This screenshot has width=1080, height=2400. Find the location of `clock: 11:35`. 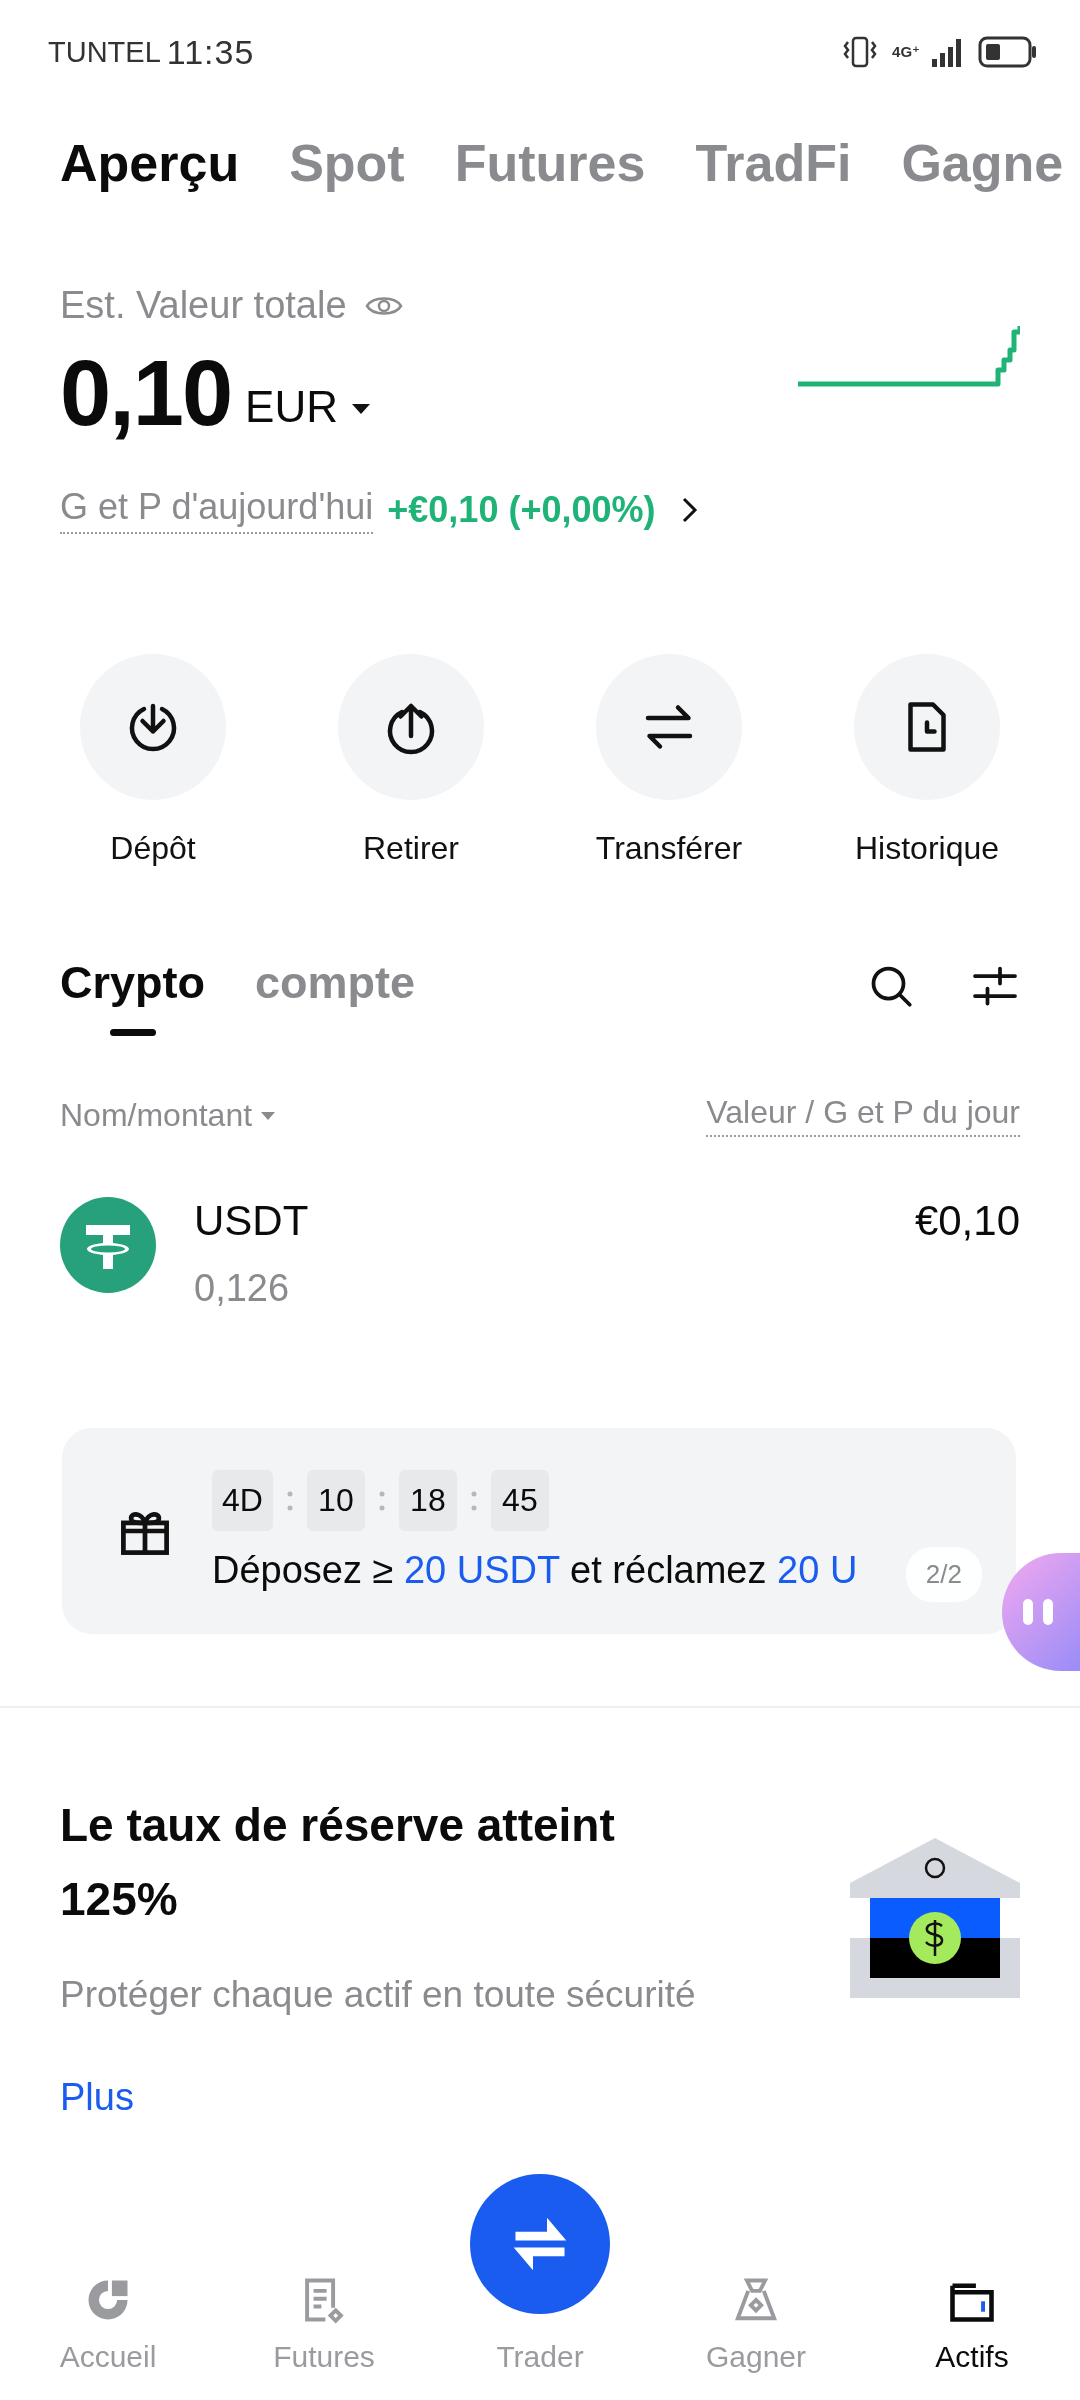

clock: 11:35 is located at coordinates (210, 52).